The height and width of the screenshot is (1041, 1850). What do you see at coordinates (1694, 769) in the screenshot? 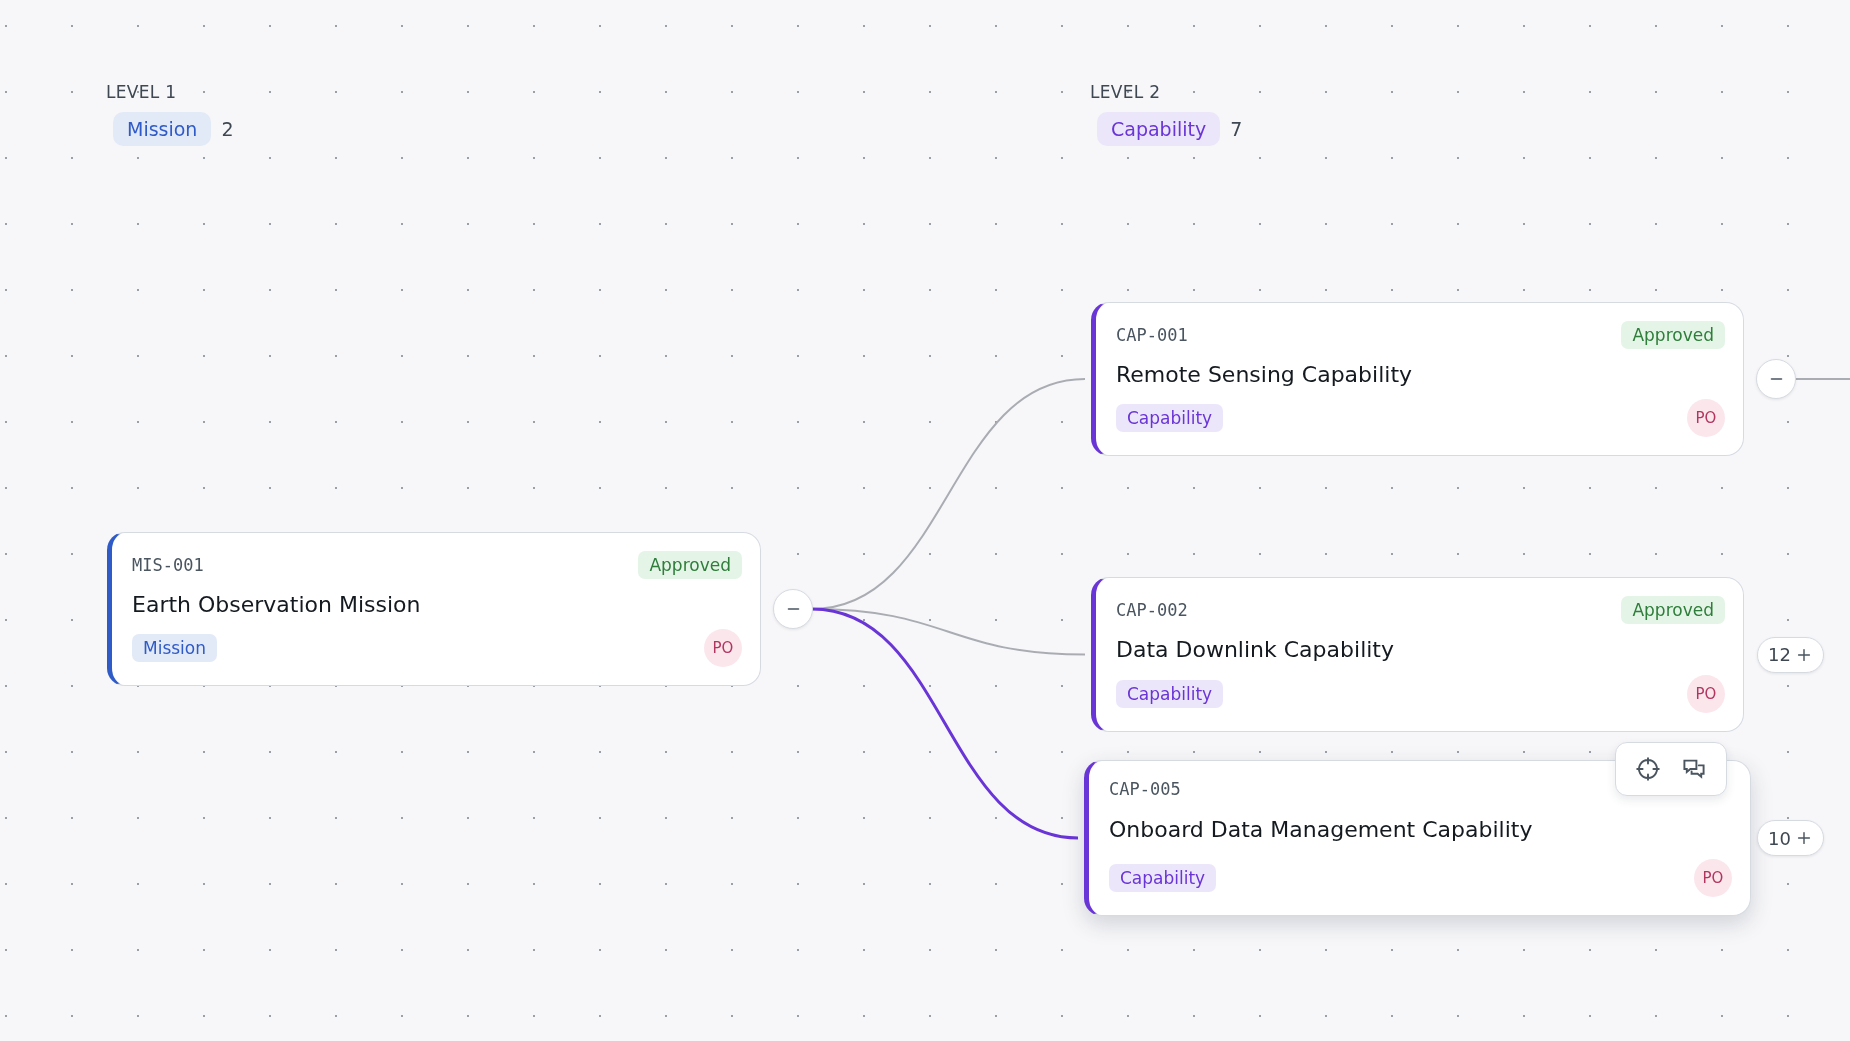
I see `comments-icon` at bounding box center [1694, 769].